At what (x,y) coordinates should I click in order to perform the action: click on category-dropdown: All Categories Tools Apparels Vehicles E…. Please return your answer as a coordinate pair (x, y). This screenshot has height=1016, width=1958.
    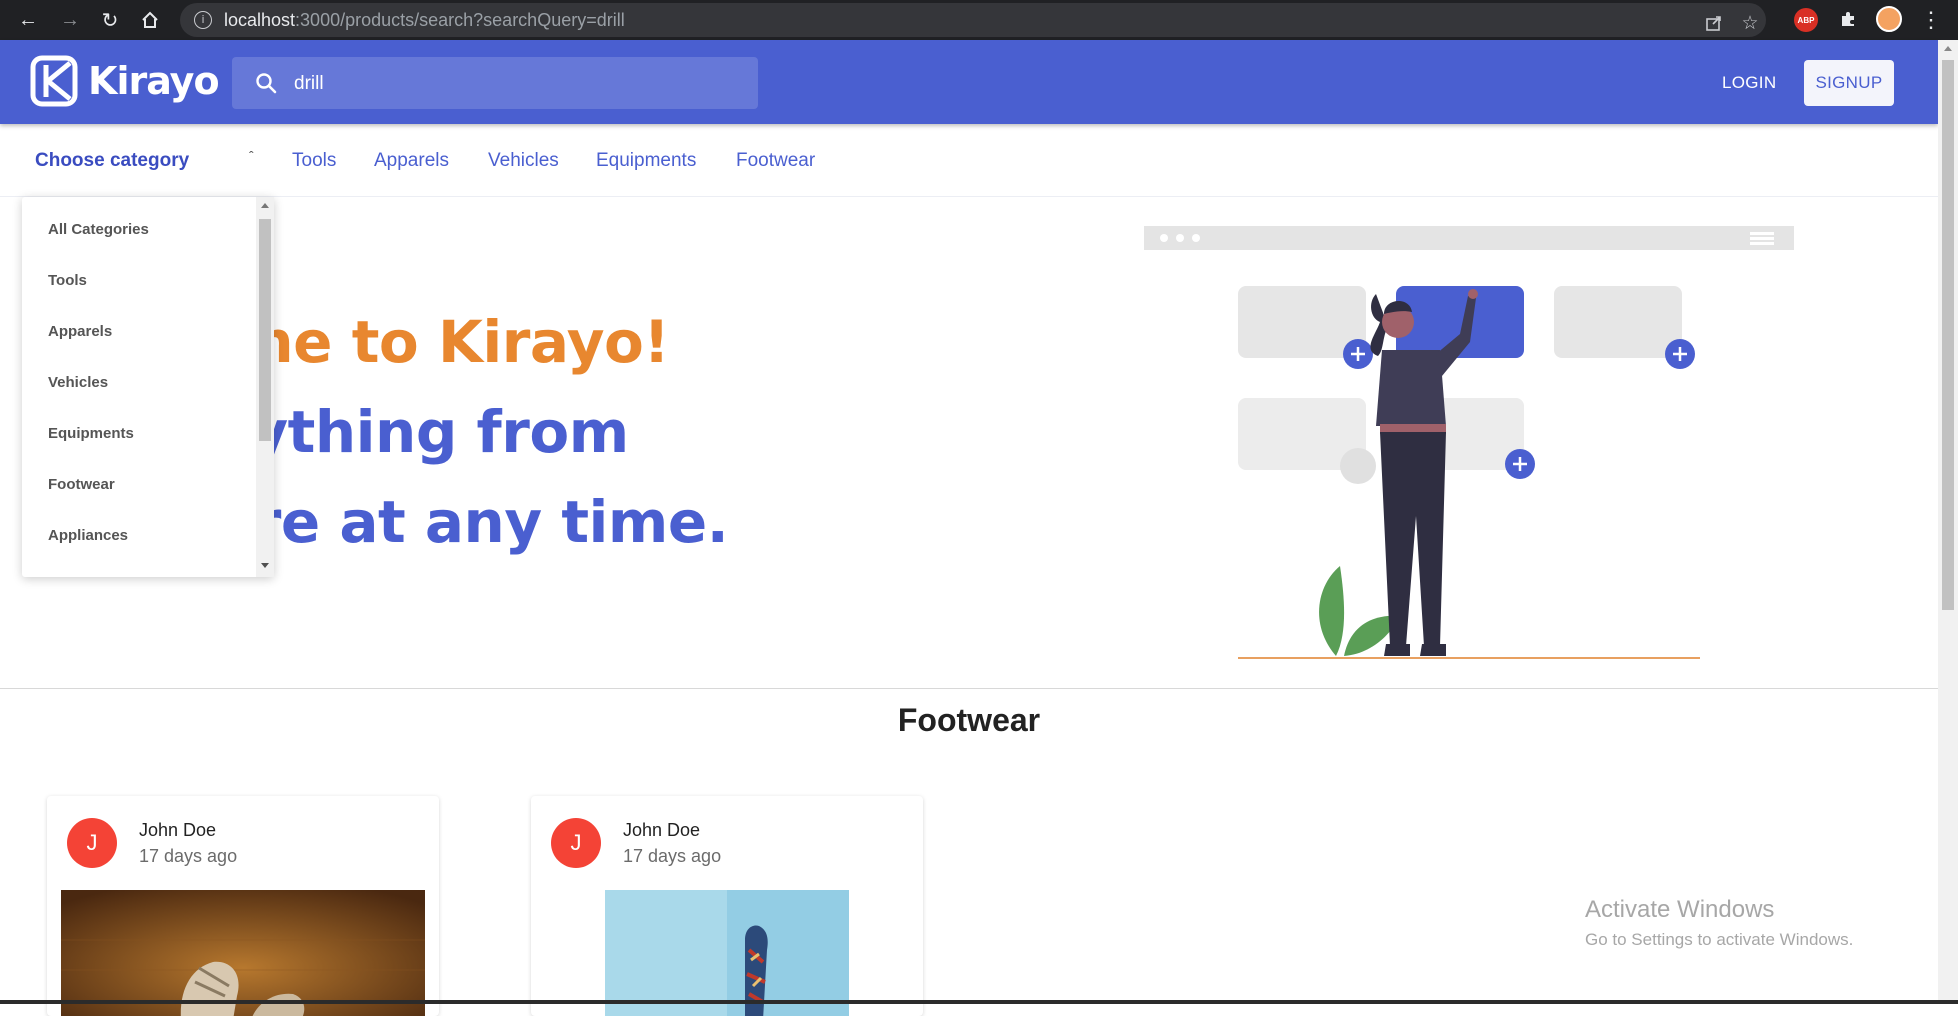
    Looking at the image, I should click on (148, 387).